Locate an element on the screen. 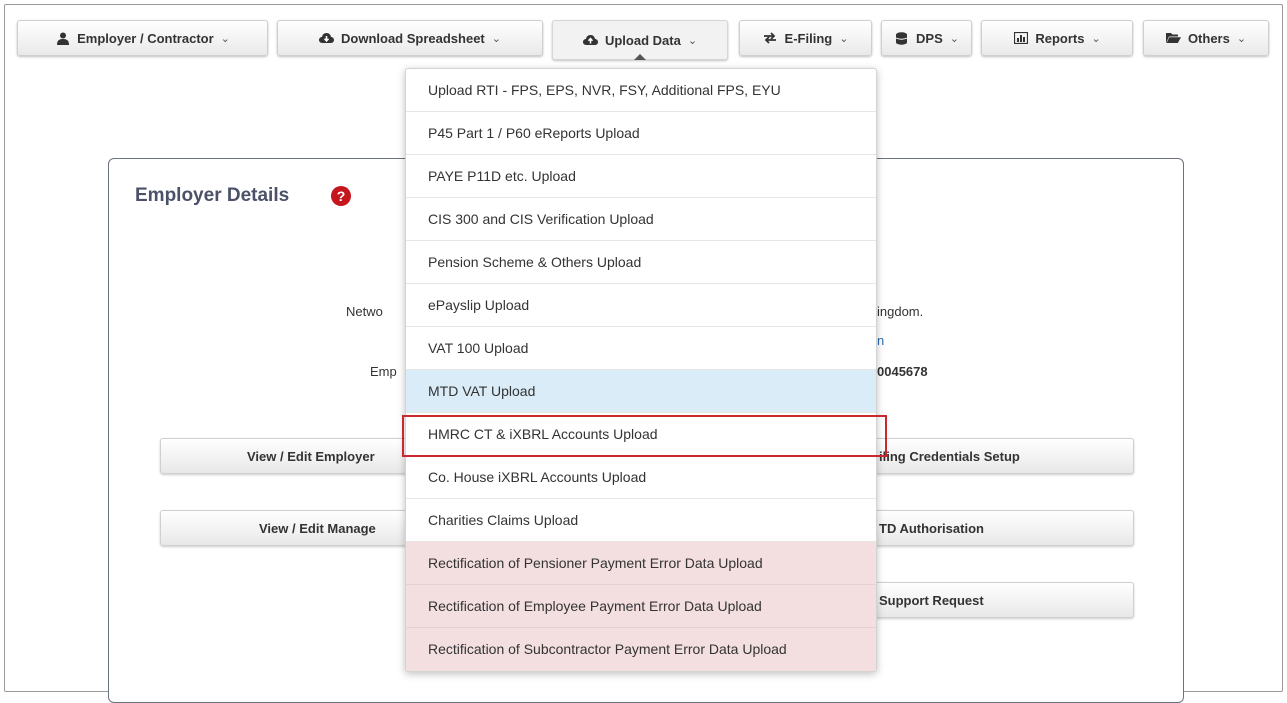 The height and width of the screenshot is (703, 1287). filing-credentials-setup-button: iling Credentials Setup is located at coordinates (998, 456).